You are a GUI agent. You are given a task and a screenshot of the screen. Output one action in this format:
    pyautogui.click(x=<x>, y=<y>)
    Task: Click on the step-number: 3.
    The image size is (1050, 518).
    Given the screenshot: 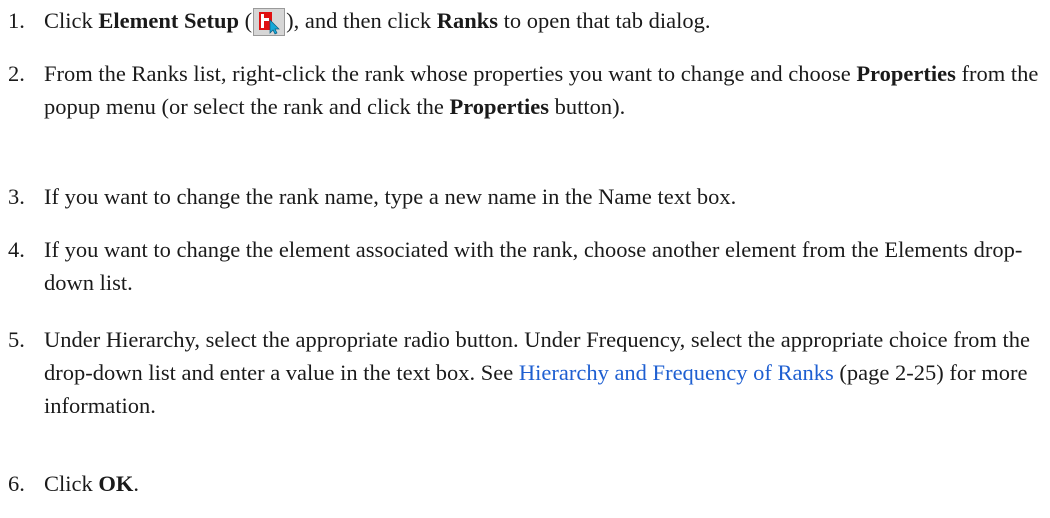 What is the action you would take?
    pyautogui.click(x=16, y=196)
    